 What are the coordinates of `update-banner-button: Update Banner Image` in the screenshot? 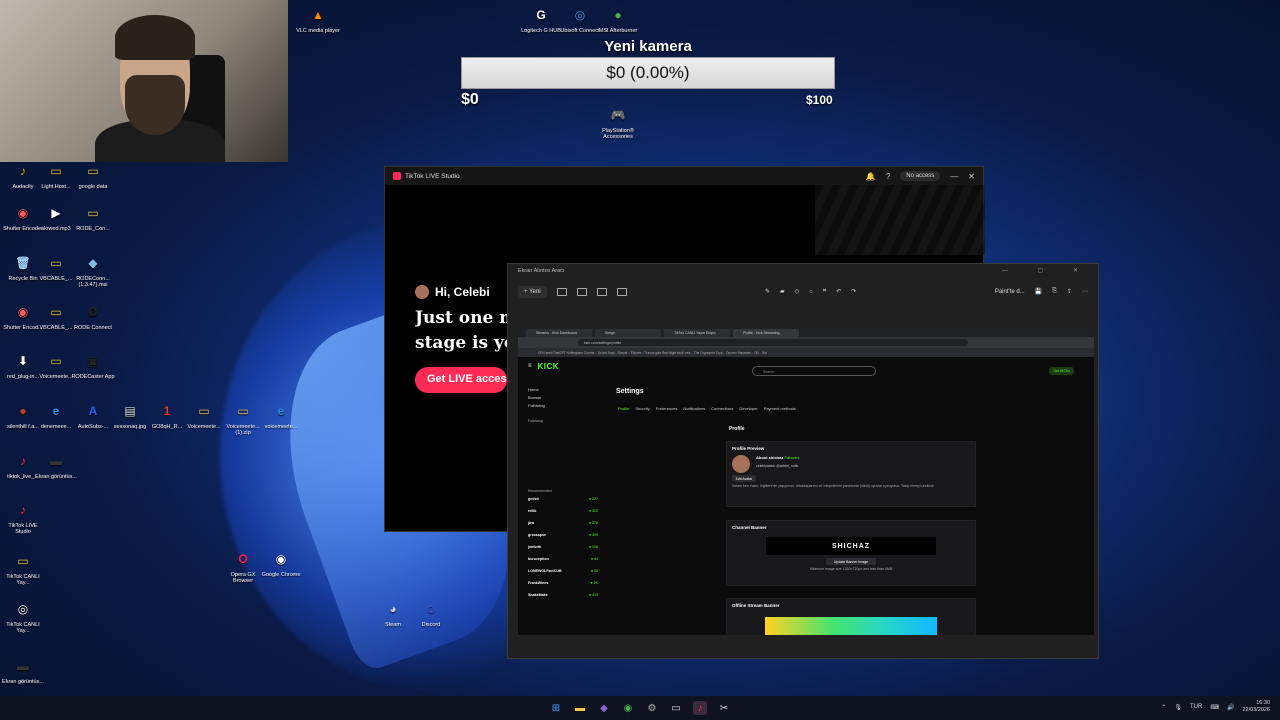 It's located at (851, 561).